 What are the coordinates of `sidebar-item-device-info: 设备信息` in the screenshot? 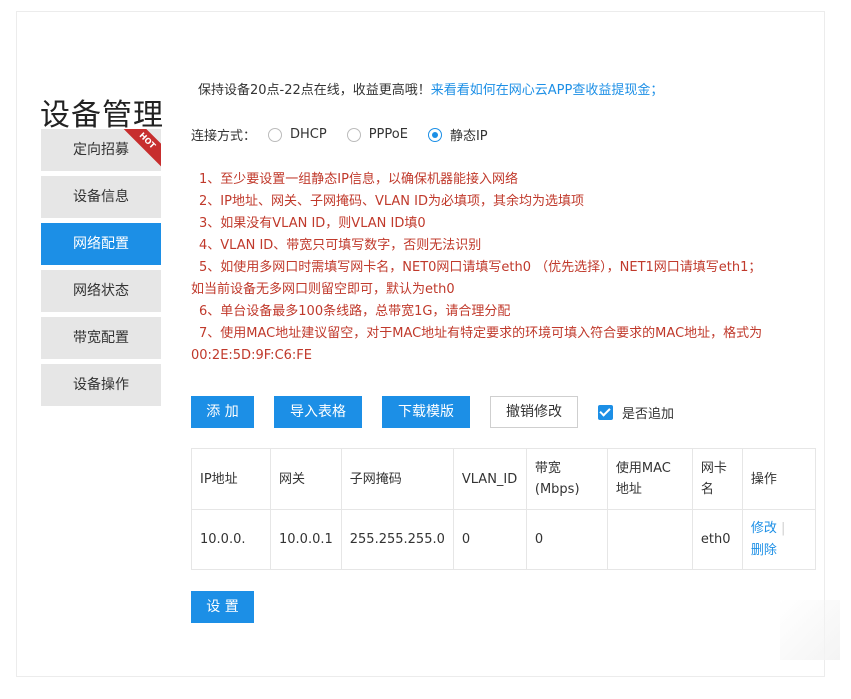 It's located at (101, 197).